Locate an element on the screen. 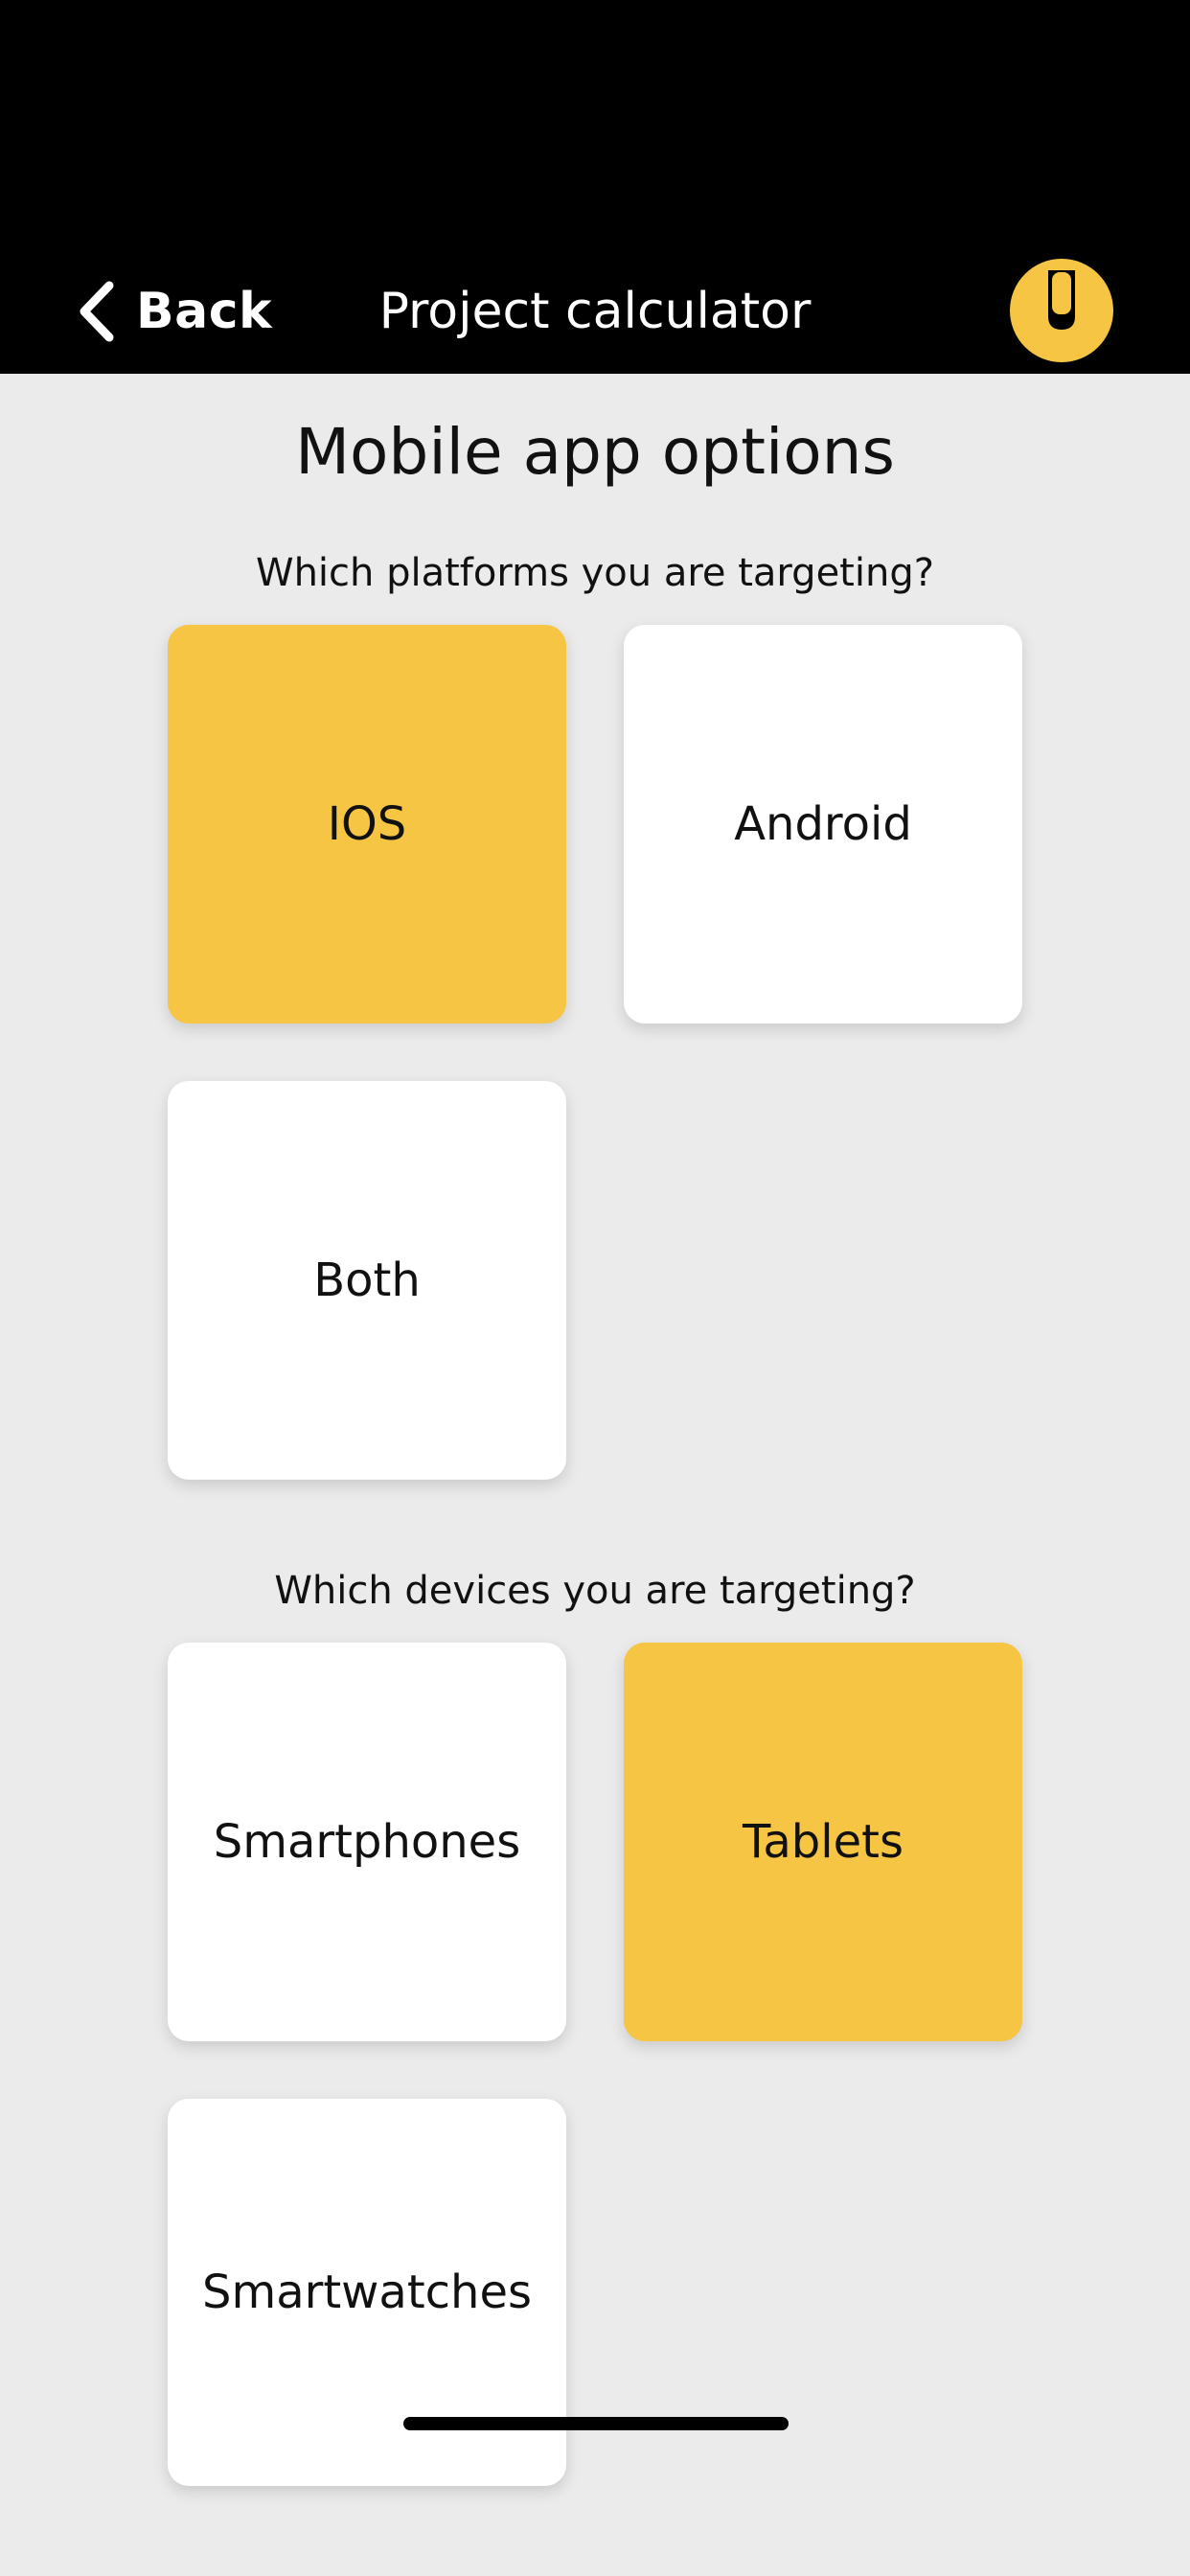 This screenshot has width=1190, height=2576. option-android: Android is located at coordinates (823, 824).